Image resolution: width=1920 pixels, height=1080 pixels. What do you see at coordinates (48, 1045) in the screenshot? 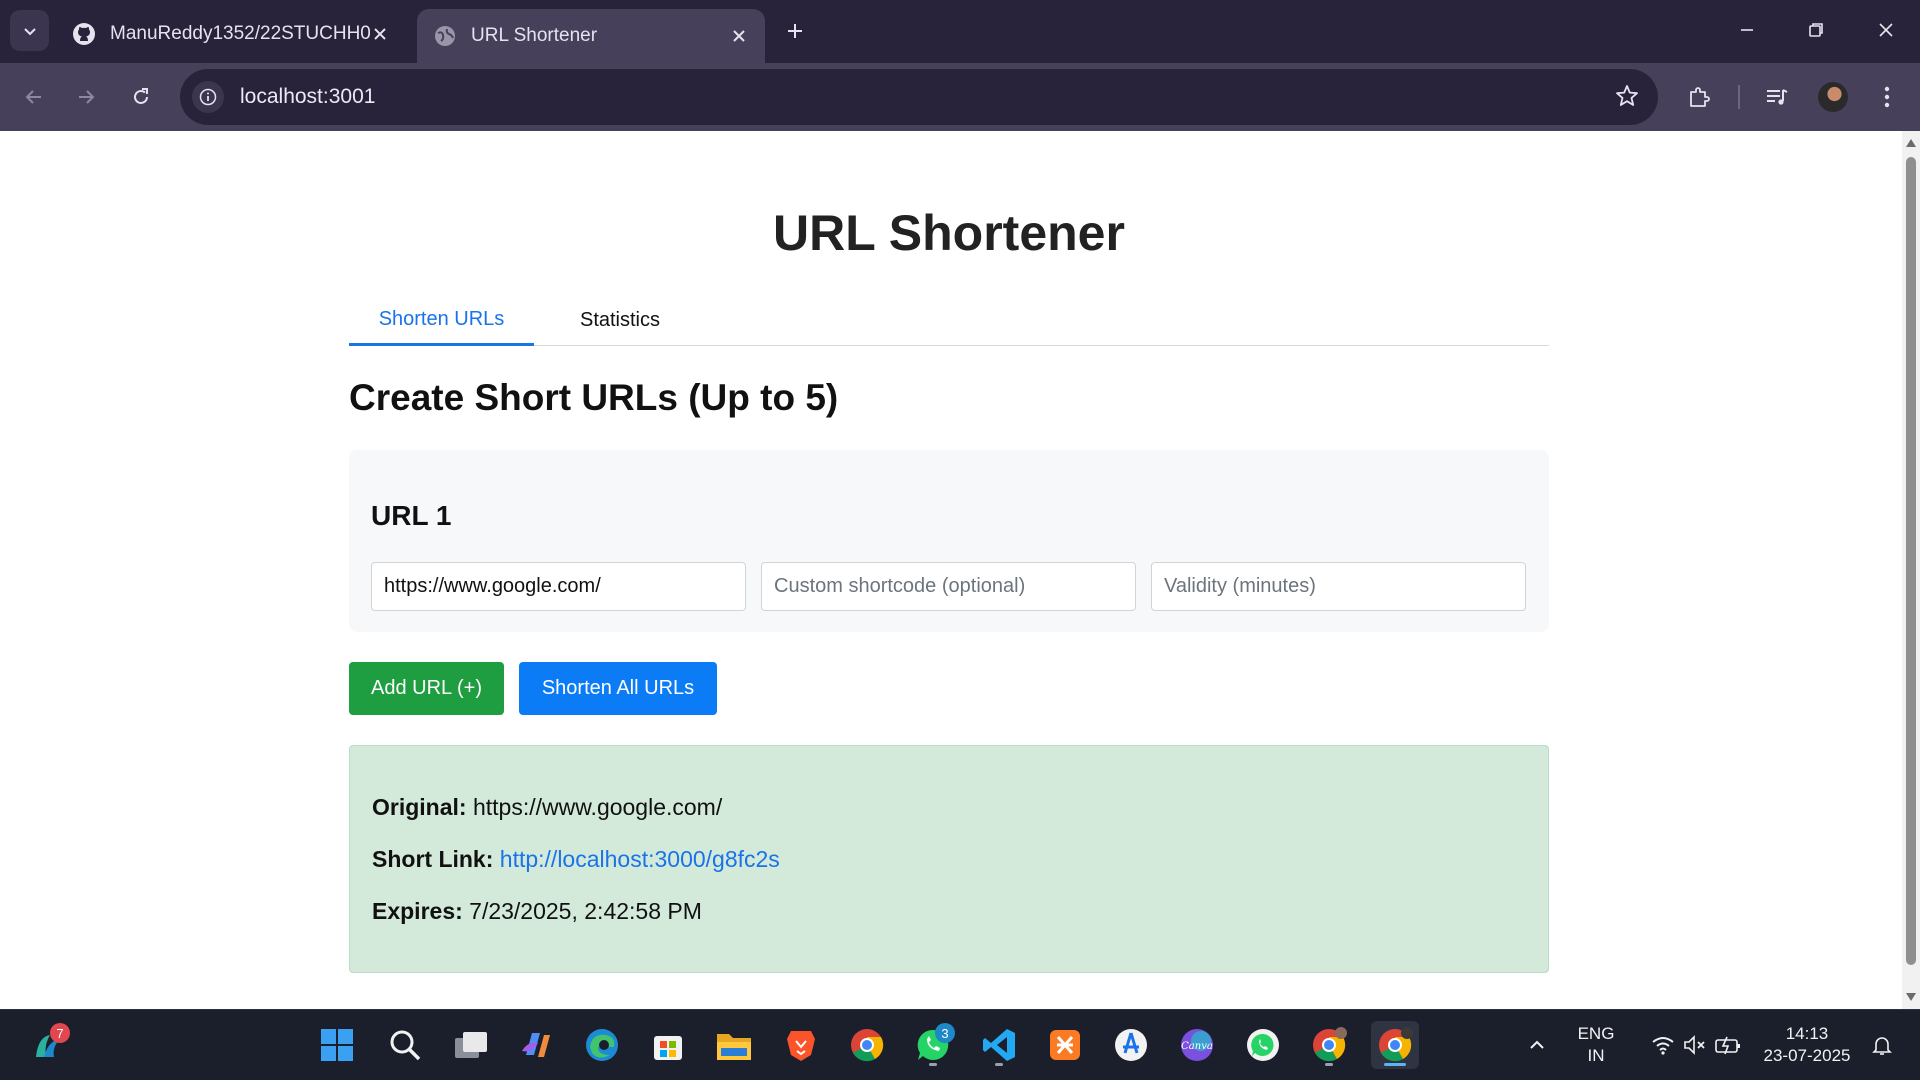
I see `widgets-button: 7` at bounding box center [48, 1045].